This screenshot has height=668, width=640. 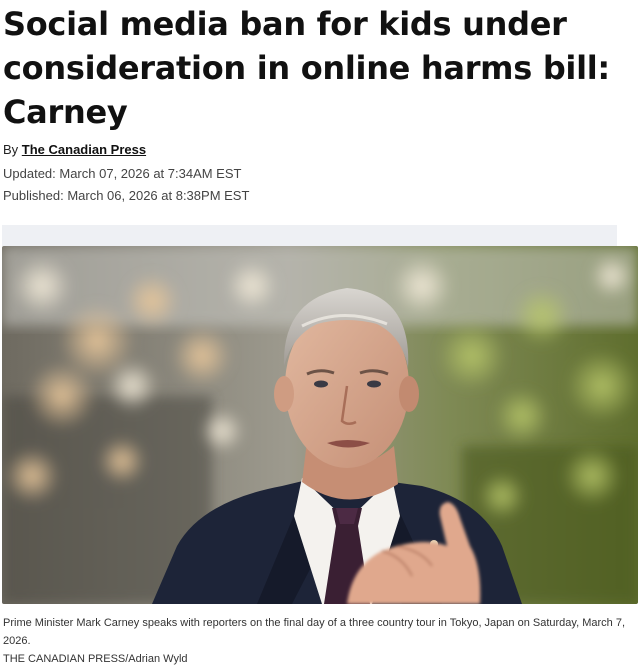 What do you see at coordinates (11, 149) in the screenshot?
I see `byline-prefix: By` at bounding box center [11, 149].